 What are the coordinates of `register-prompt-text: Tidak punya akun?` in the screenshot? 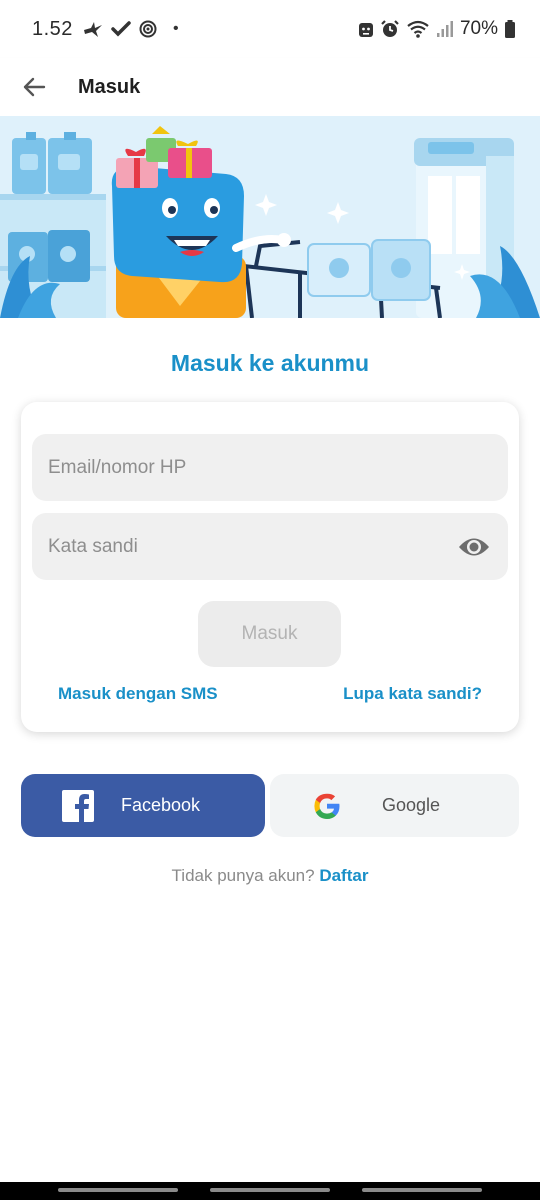 It's located at (243, 875).